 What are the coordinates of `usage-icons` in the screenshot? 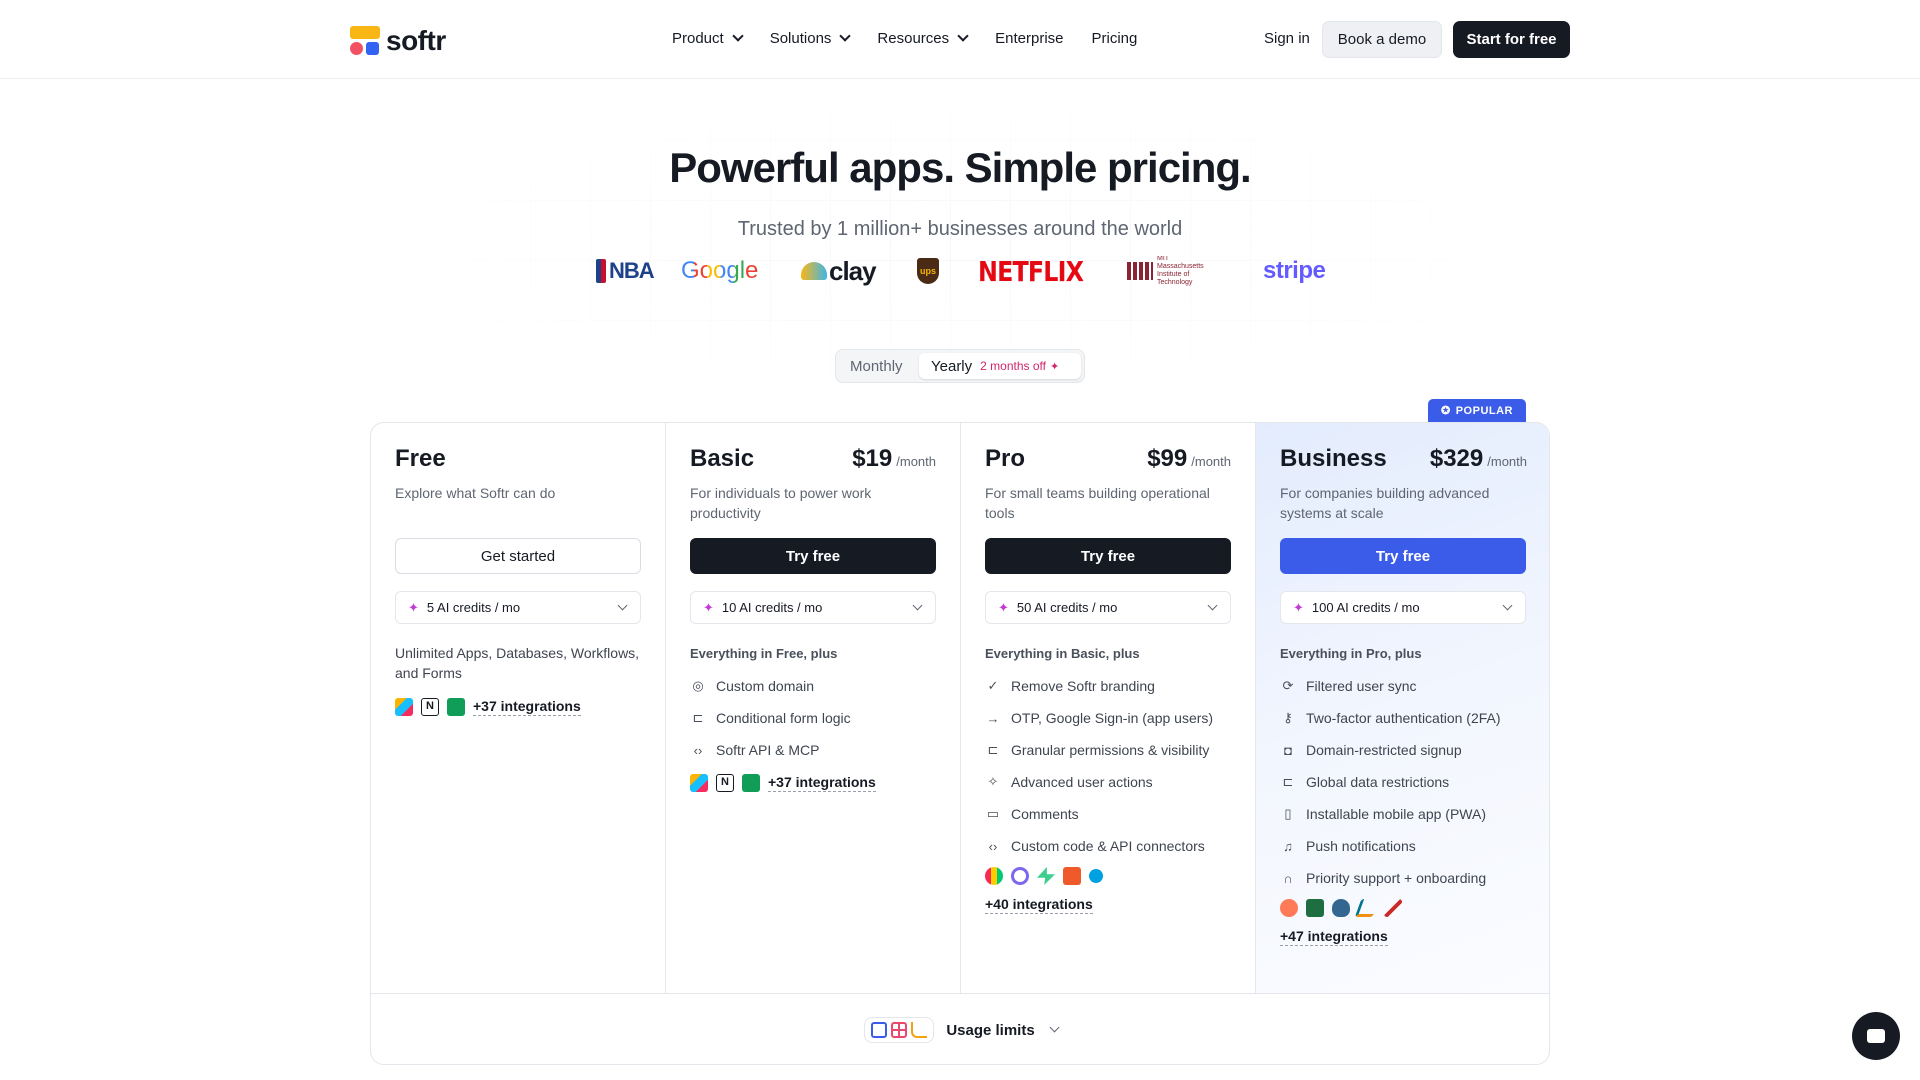 It's located at (899, 1030).